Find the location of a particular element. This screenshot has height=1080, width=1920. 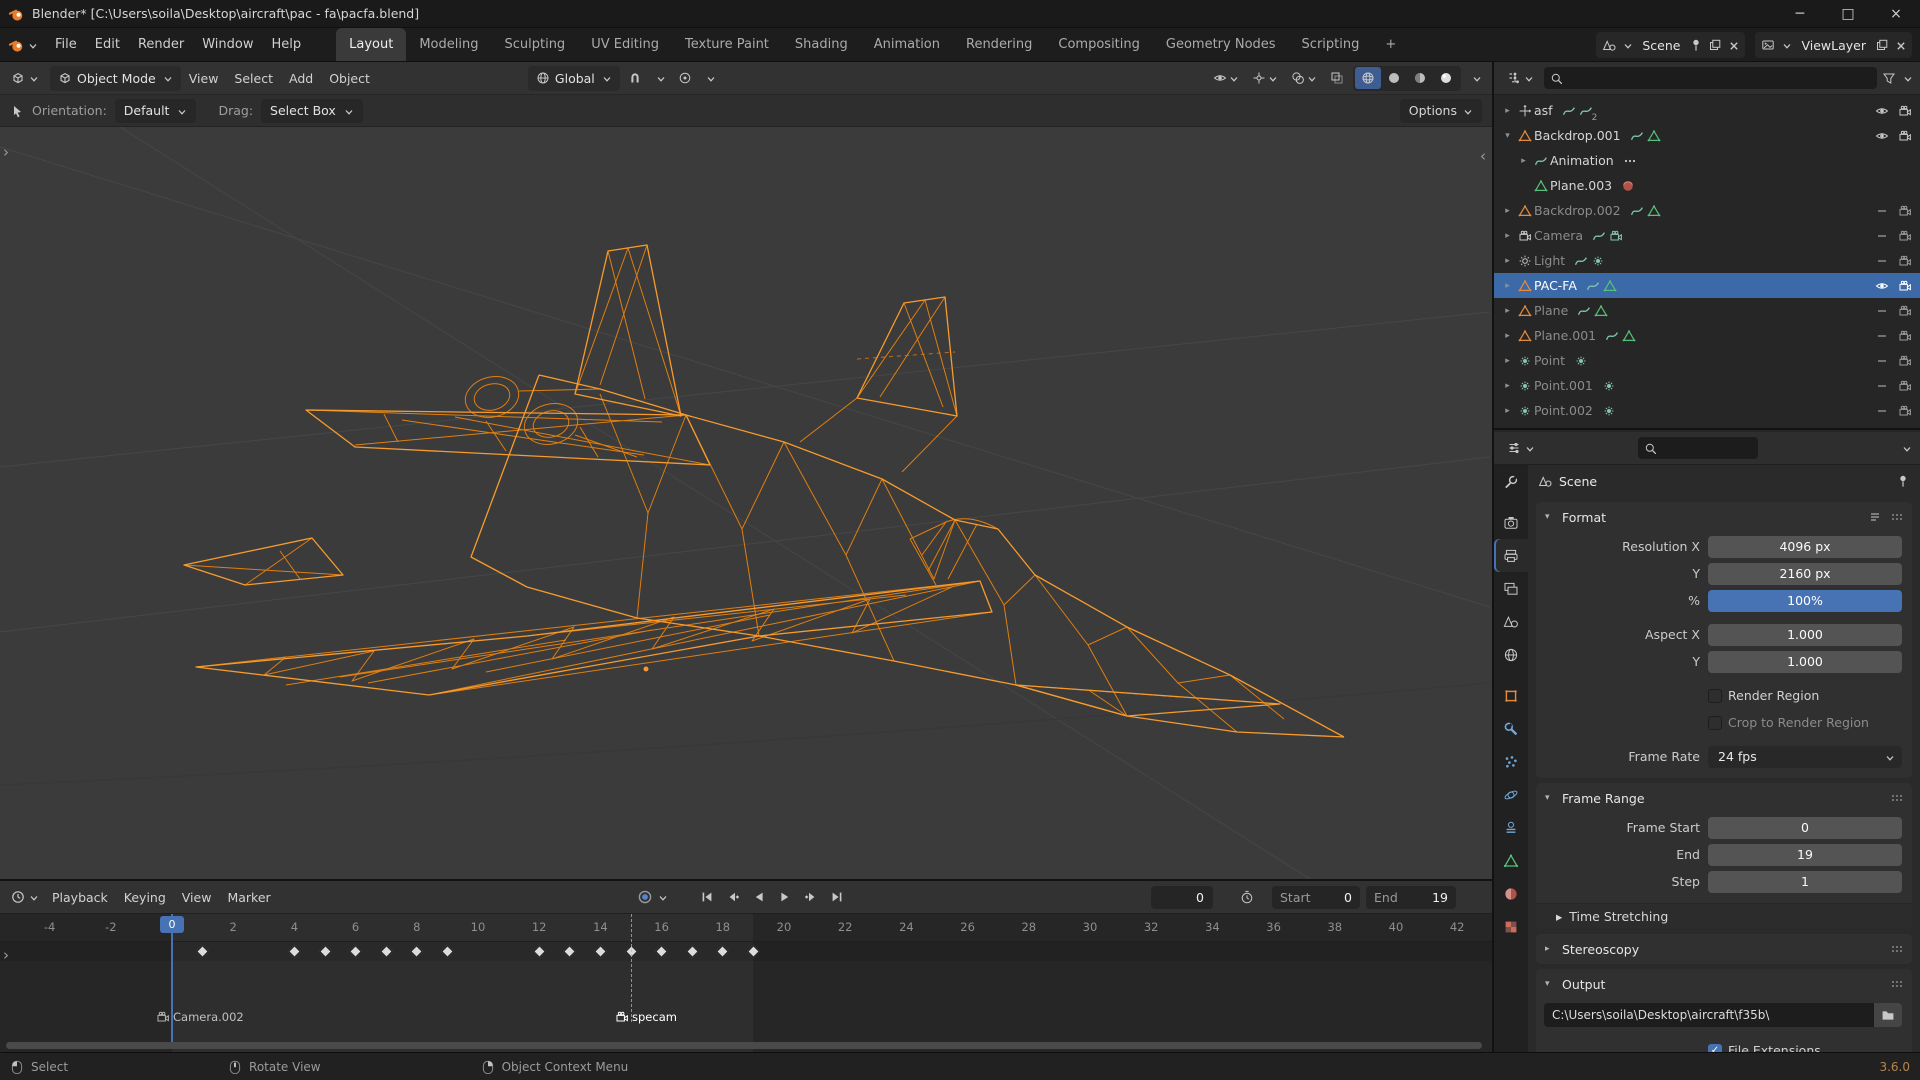

field-frame-range-end: 19 is located at coordinates (1805, 854).